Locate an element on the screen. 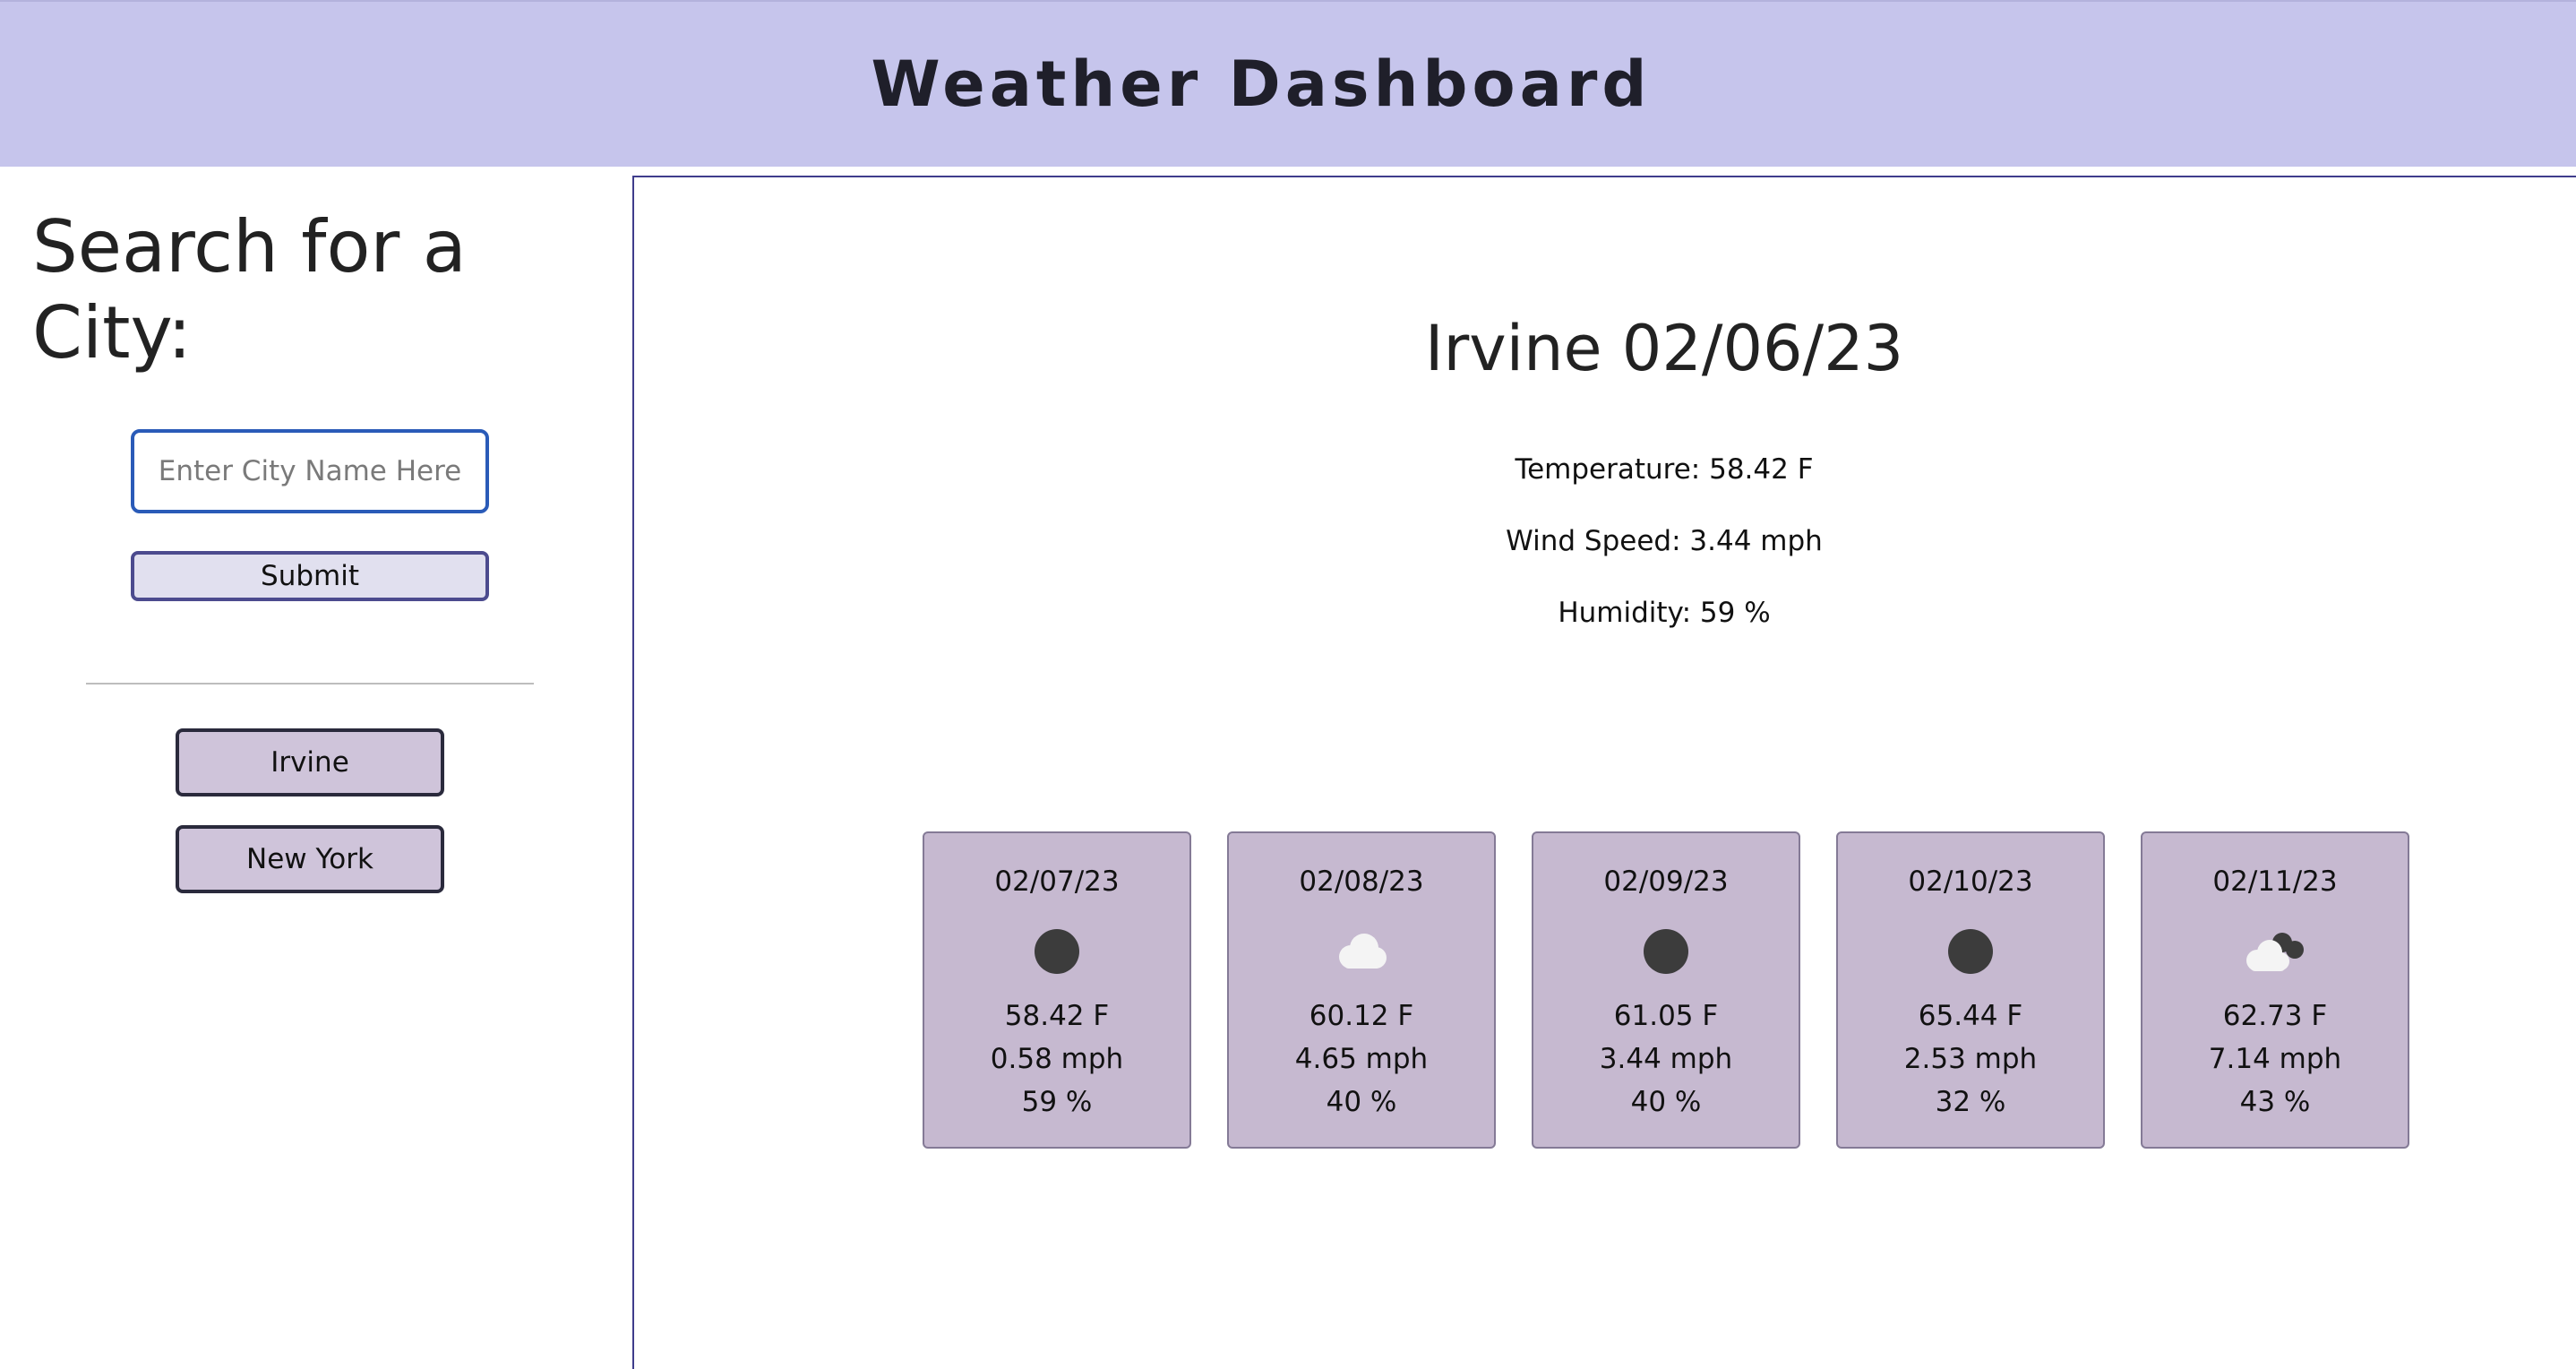 This screenshot has width=2576, height=1369. current-city-date: Irvine 02/06/23 is located at coordinates (1664, 348).